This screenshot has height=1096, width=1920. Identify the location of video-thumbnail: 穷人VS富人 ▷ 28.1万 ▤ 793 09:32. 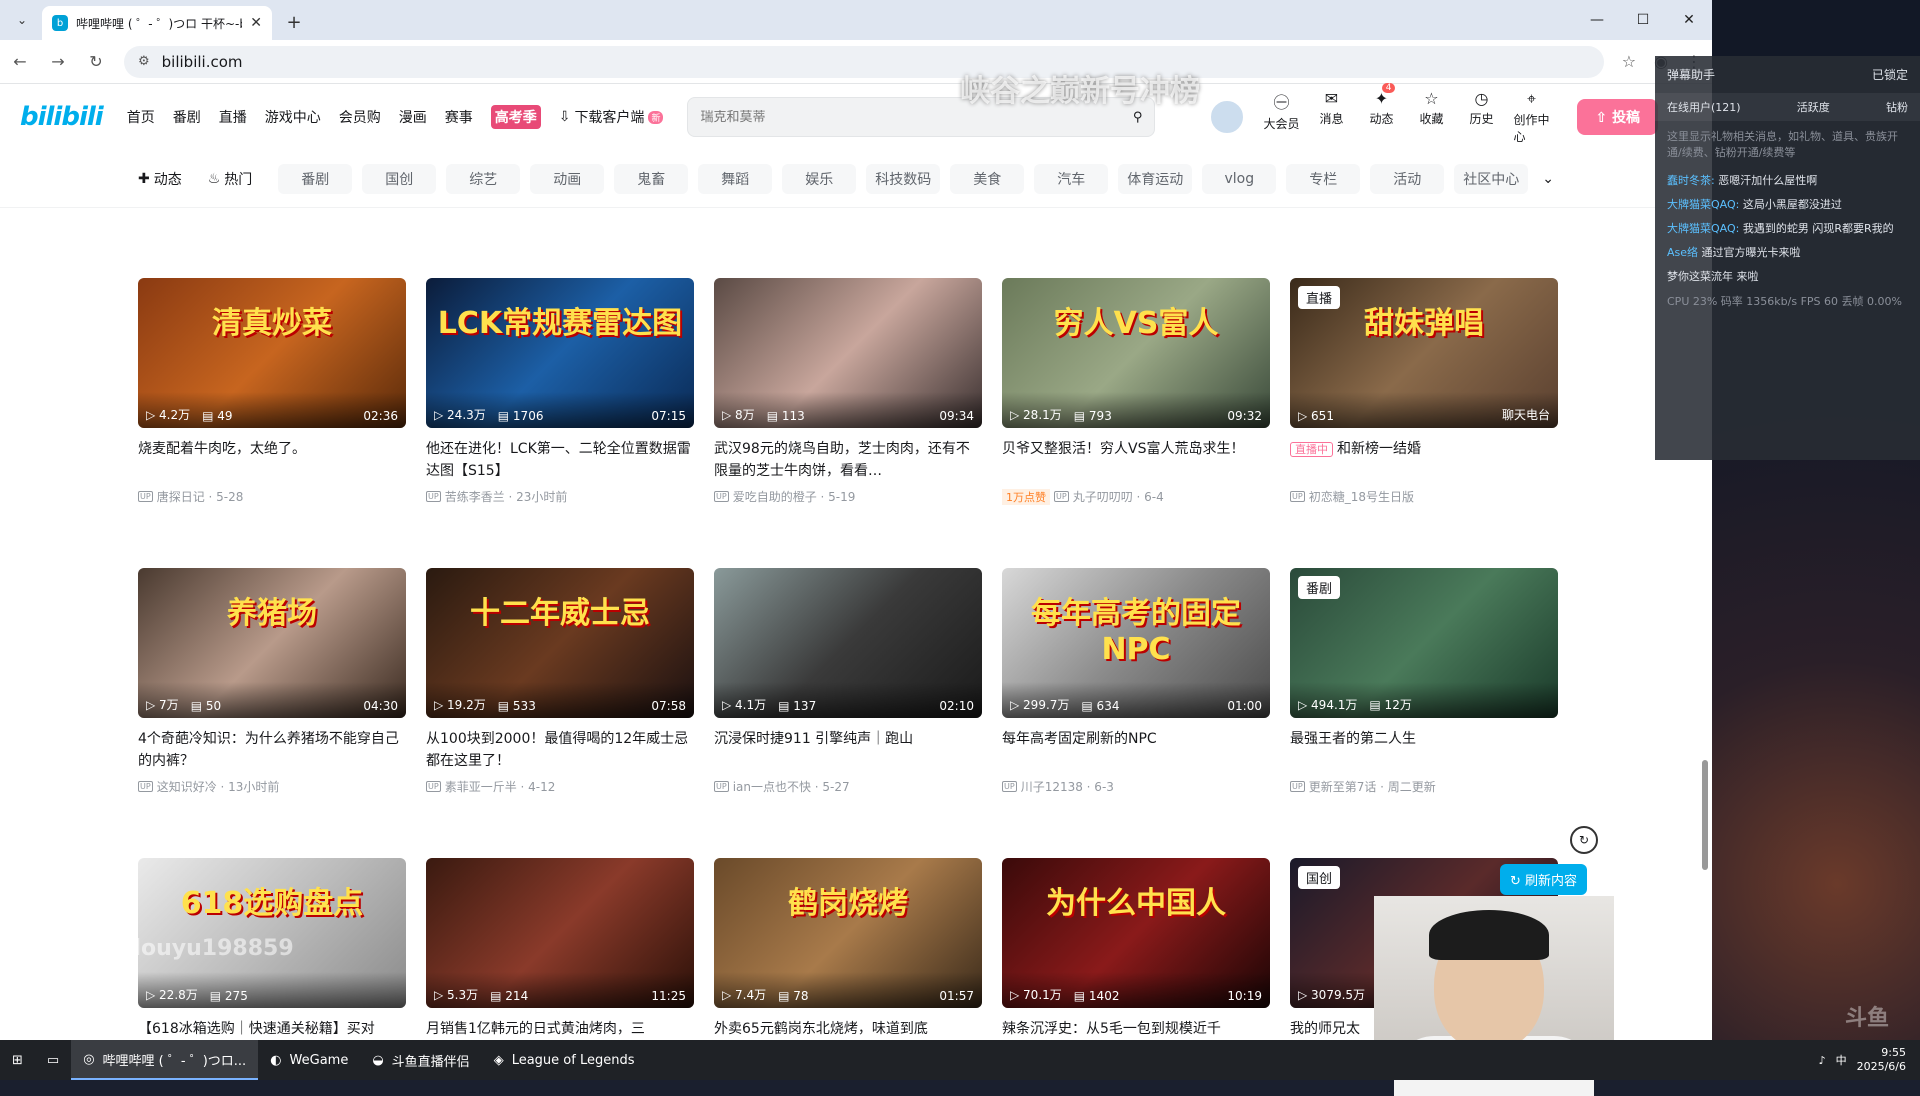
(1136, 353).